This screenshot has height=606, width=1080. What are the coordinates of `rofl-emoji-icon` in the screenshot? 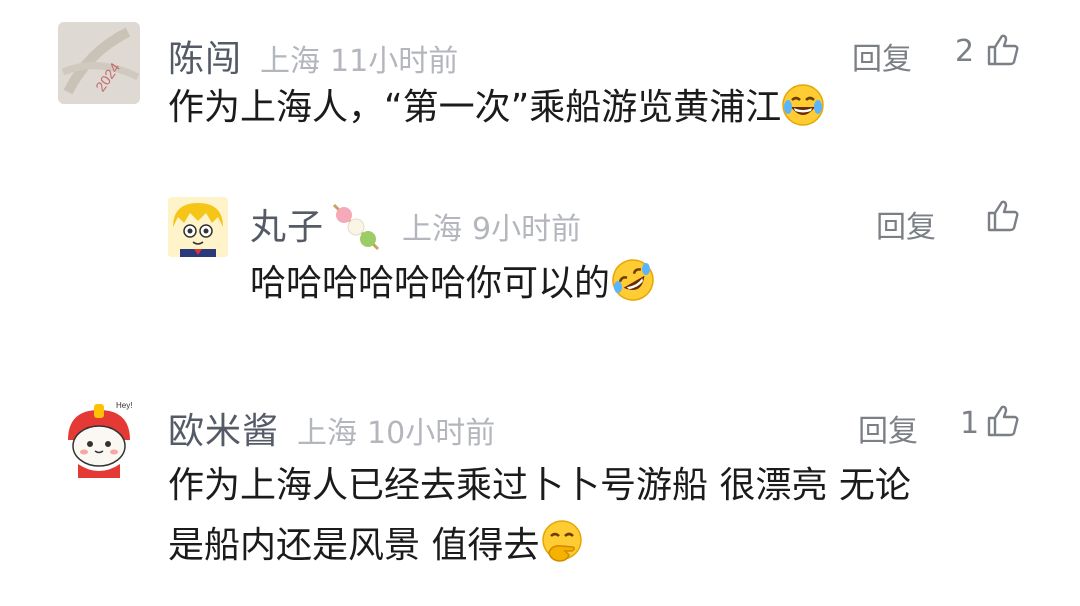 It's located at (633, 288).